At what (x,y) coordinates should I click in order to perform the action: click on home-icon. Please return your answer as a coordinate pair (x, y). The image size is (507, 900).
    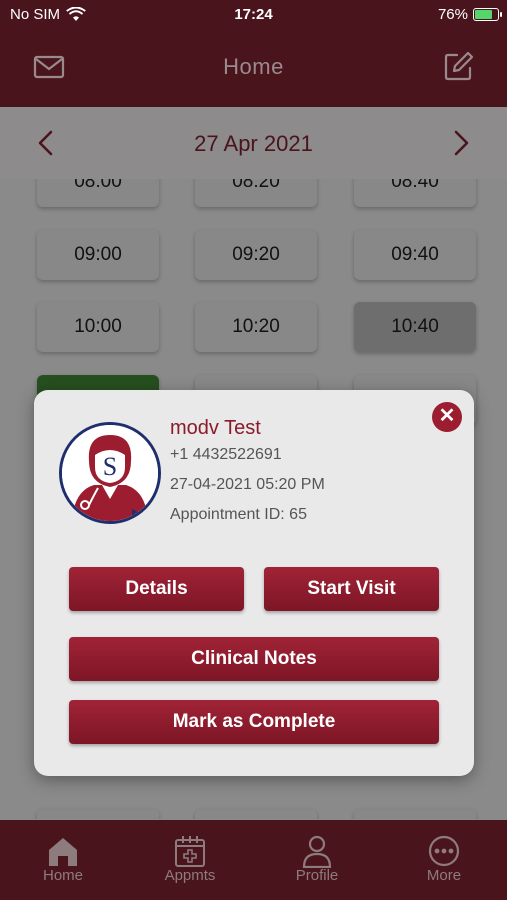
    Looking at the image, I should click on (63, 852).